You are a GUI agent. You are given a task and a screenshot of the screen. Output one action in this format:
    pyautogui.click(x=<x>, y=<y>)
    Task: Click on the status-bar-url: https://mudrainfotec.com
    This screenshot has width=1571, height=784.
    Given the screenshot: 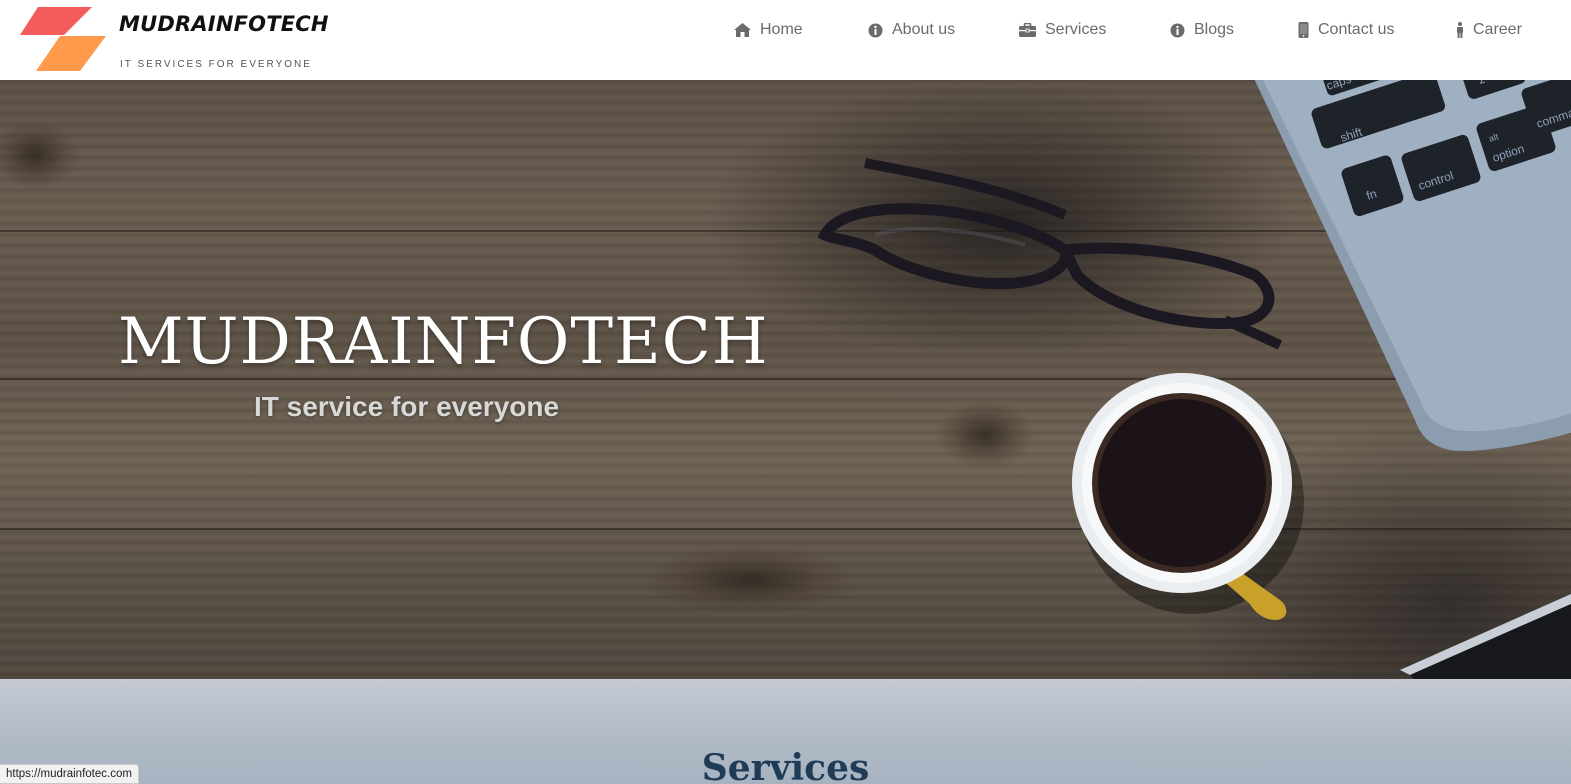 What is the action you would take?
    pyautogui.click(x=69, y=774)
    